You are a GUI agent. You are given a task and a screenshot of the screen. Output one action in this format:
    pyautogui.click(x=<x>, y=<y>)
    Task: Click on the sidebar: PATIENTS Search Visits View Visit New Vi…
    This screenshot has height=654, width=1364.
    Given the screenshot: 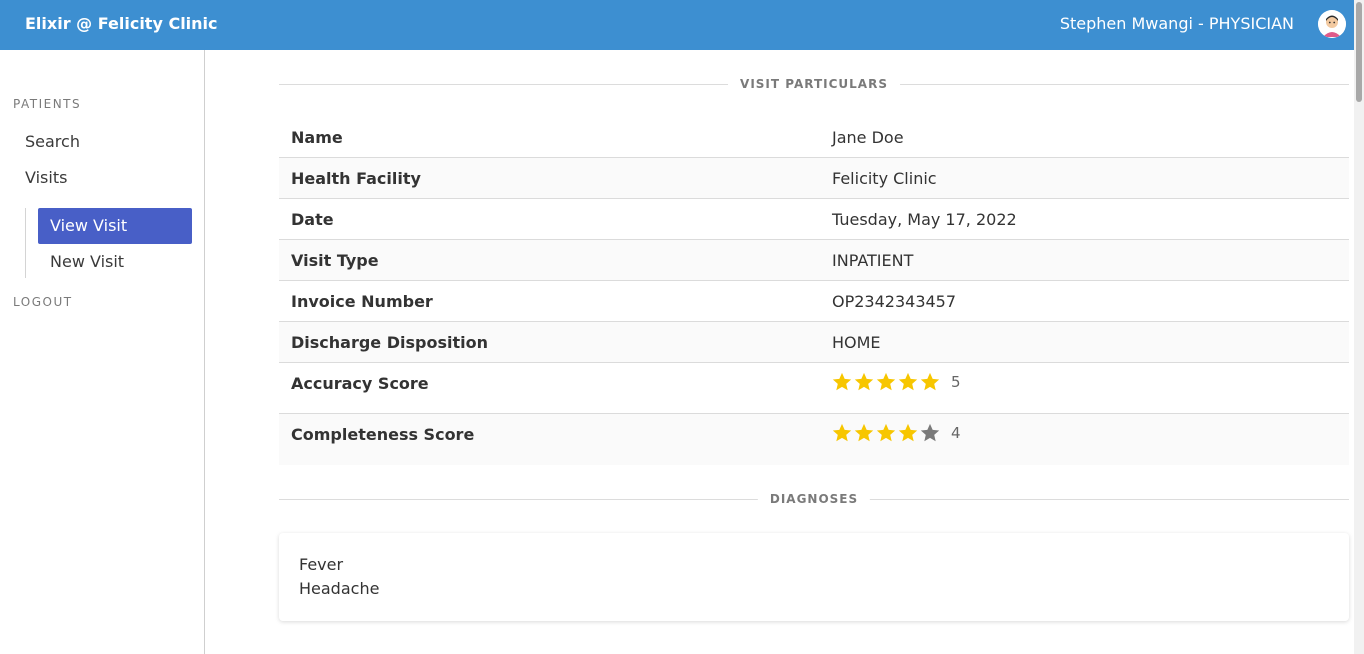 What is the action you would take?
    pyautogui.click(x=102, y=352)
    